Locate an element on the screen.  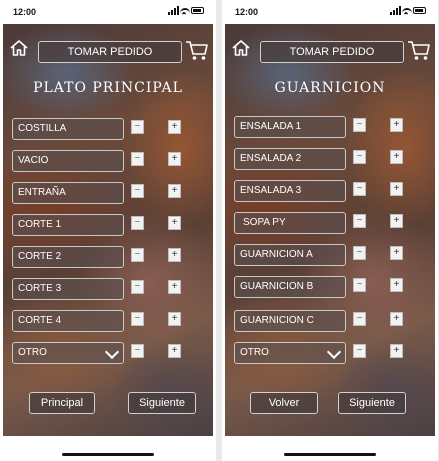
page-title: PLATO PRINCIPAL is located at coordinates (108, 88).